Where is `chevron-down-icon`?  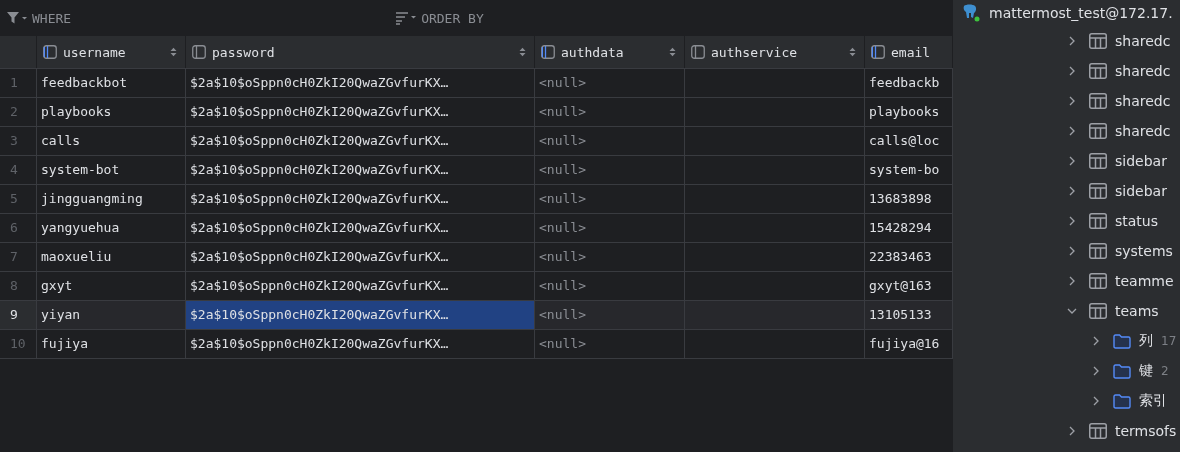 chevron-down-icon is located at coordinates (1072, 311).